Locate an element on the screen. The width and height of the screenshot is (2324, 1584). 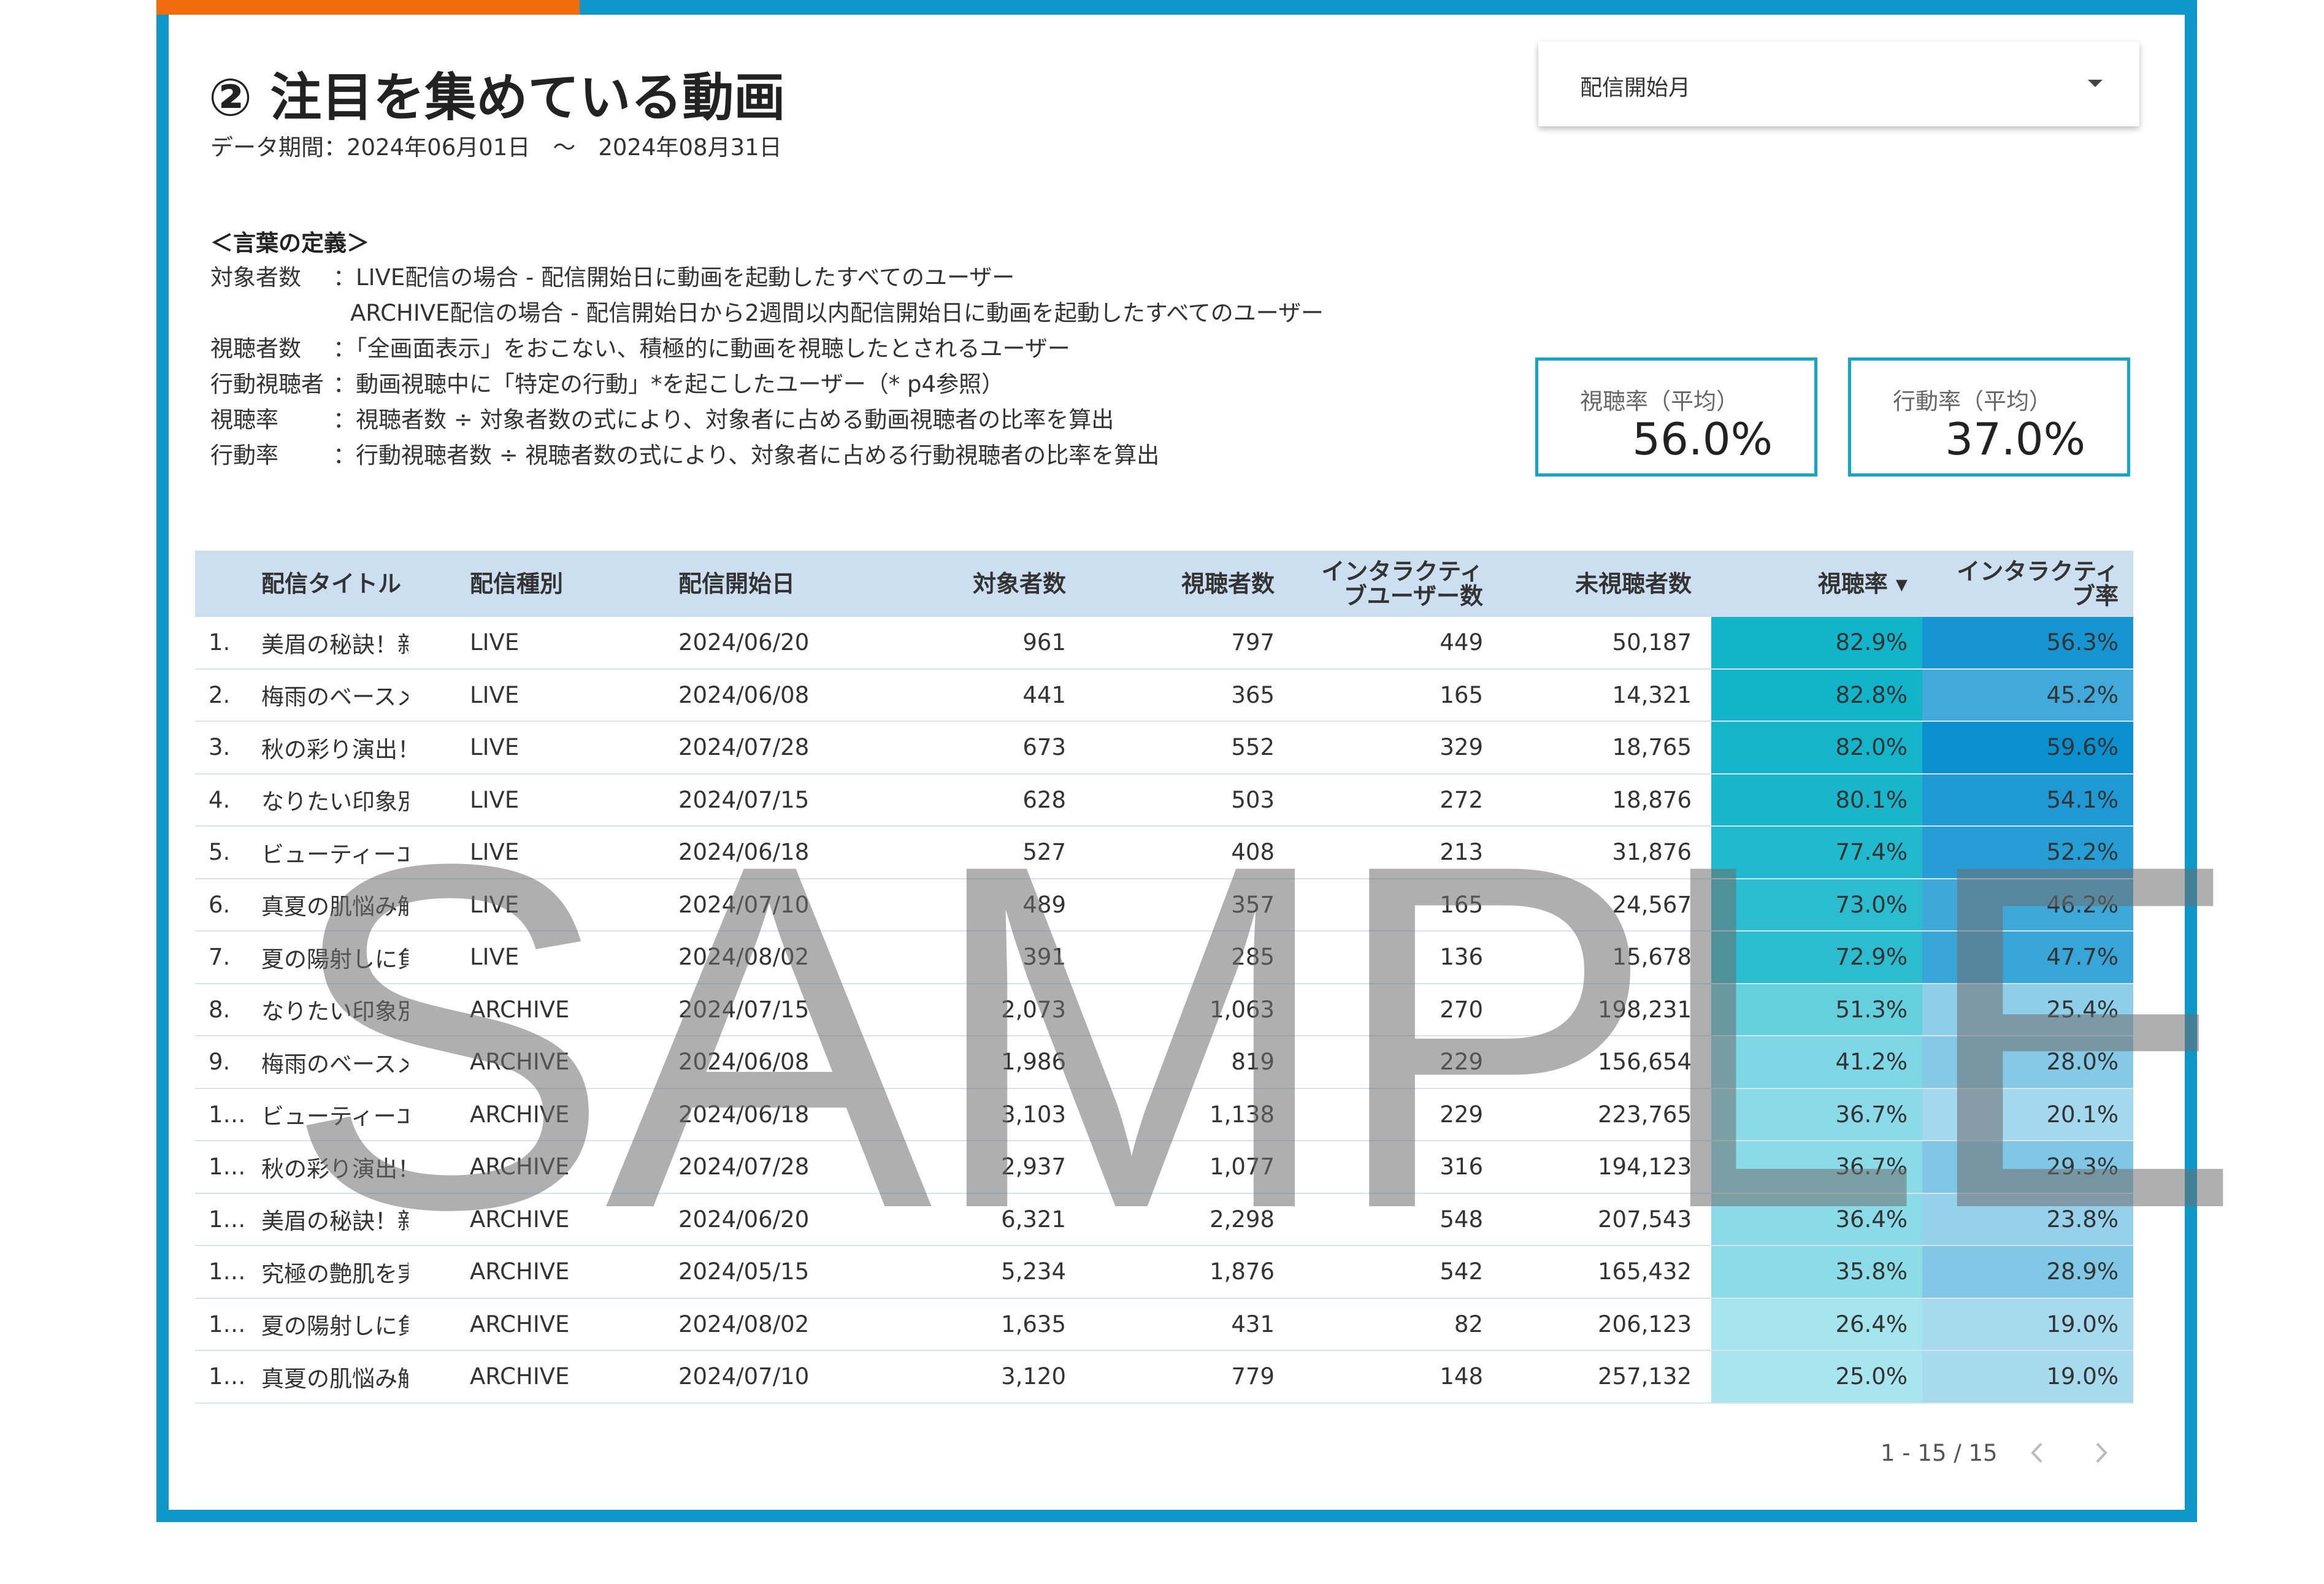
kpi-action-rate-card: 行動率（平均） 37.0% is located at coordinates (1989, 417).